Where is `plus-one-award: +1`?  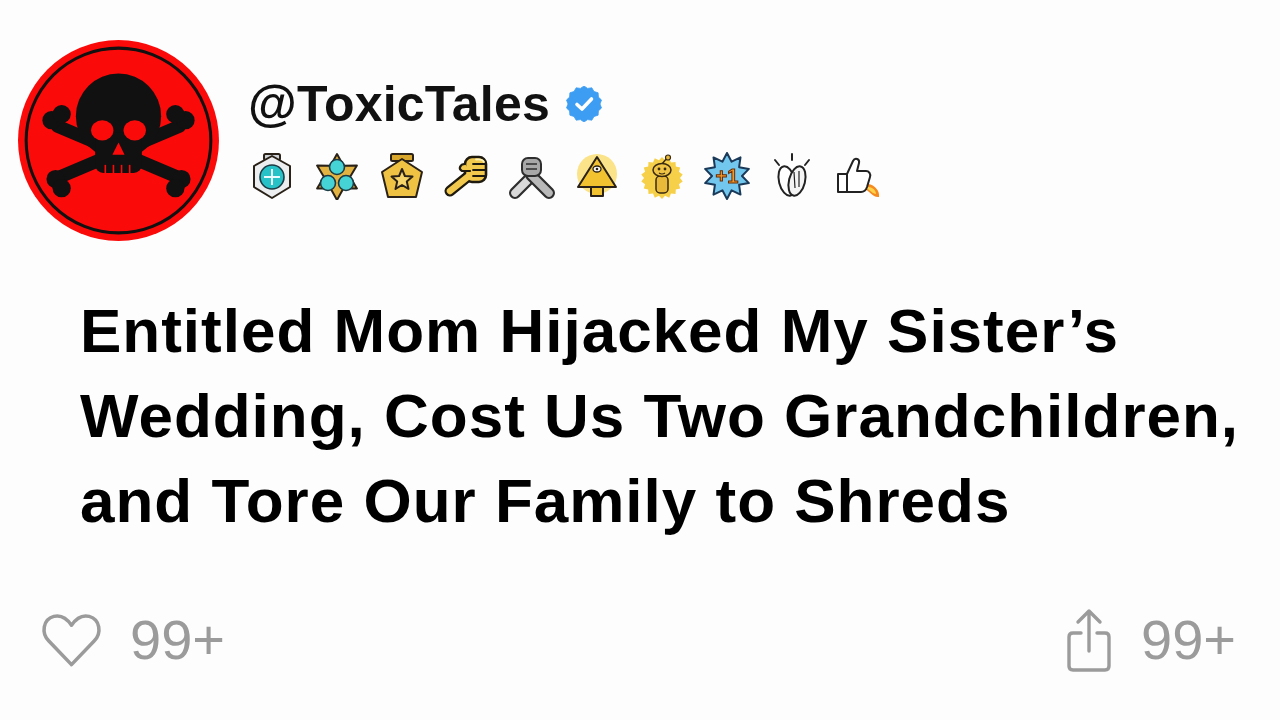 plus-one-award: +1 is located at coordinates (727, 176).